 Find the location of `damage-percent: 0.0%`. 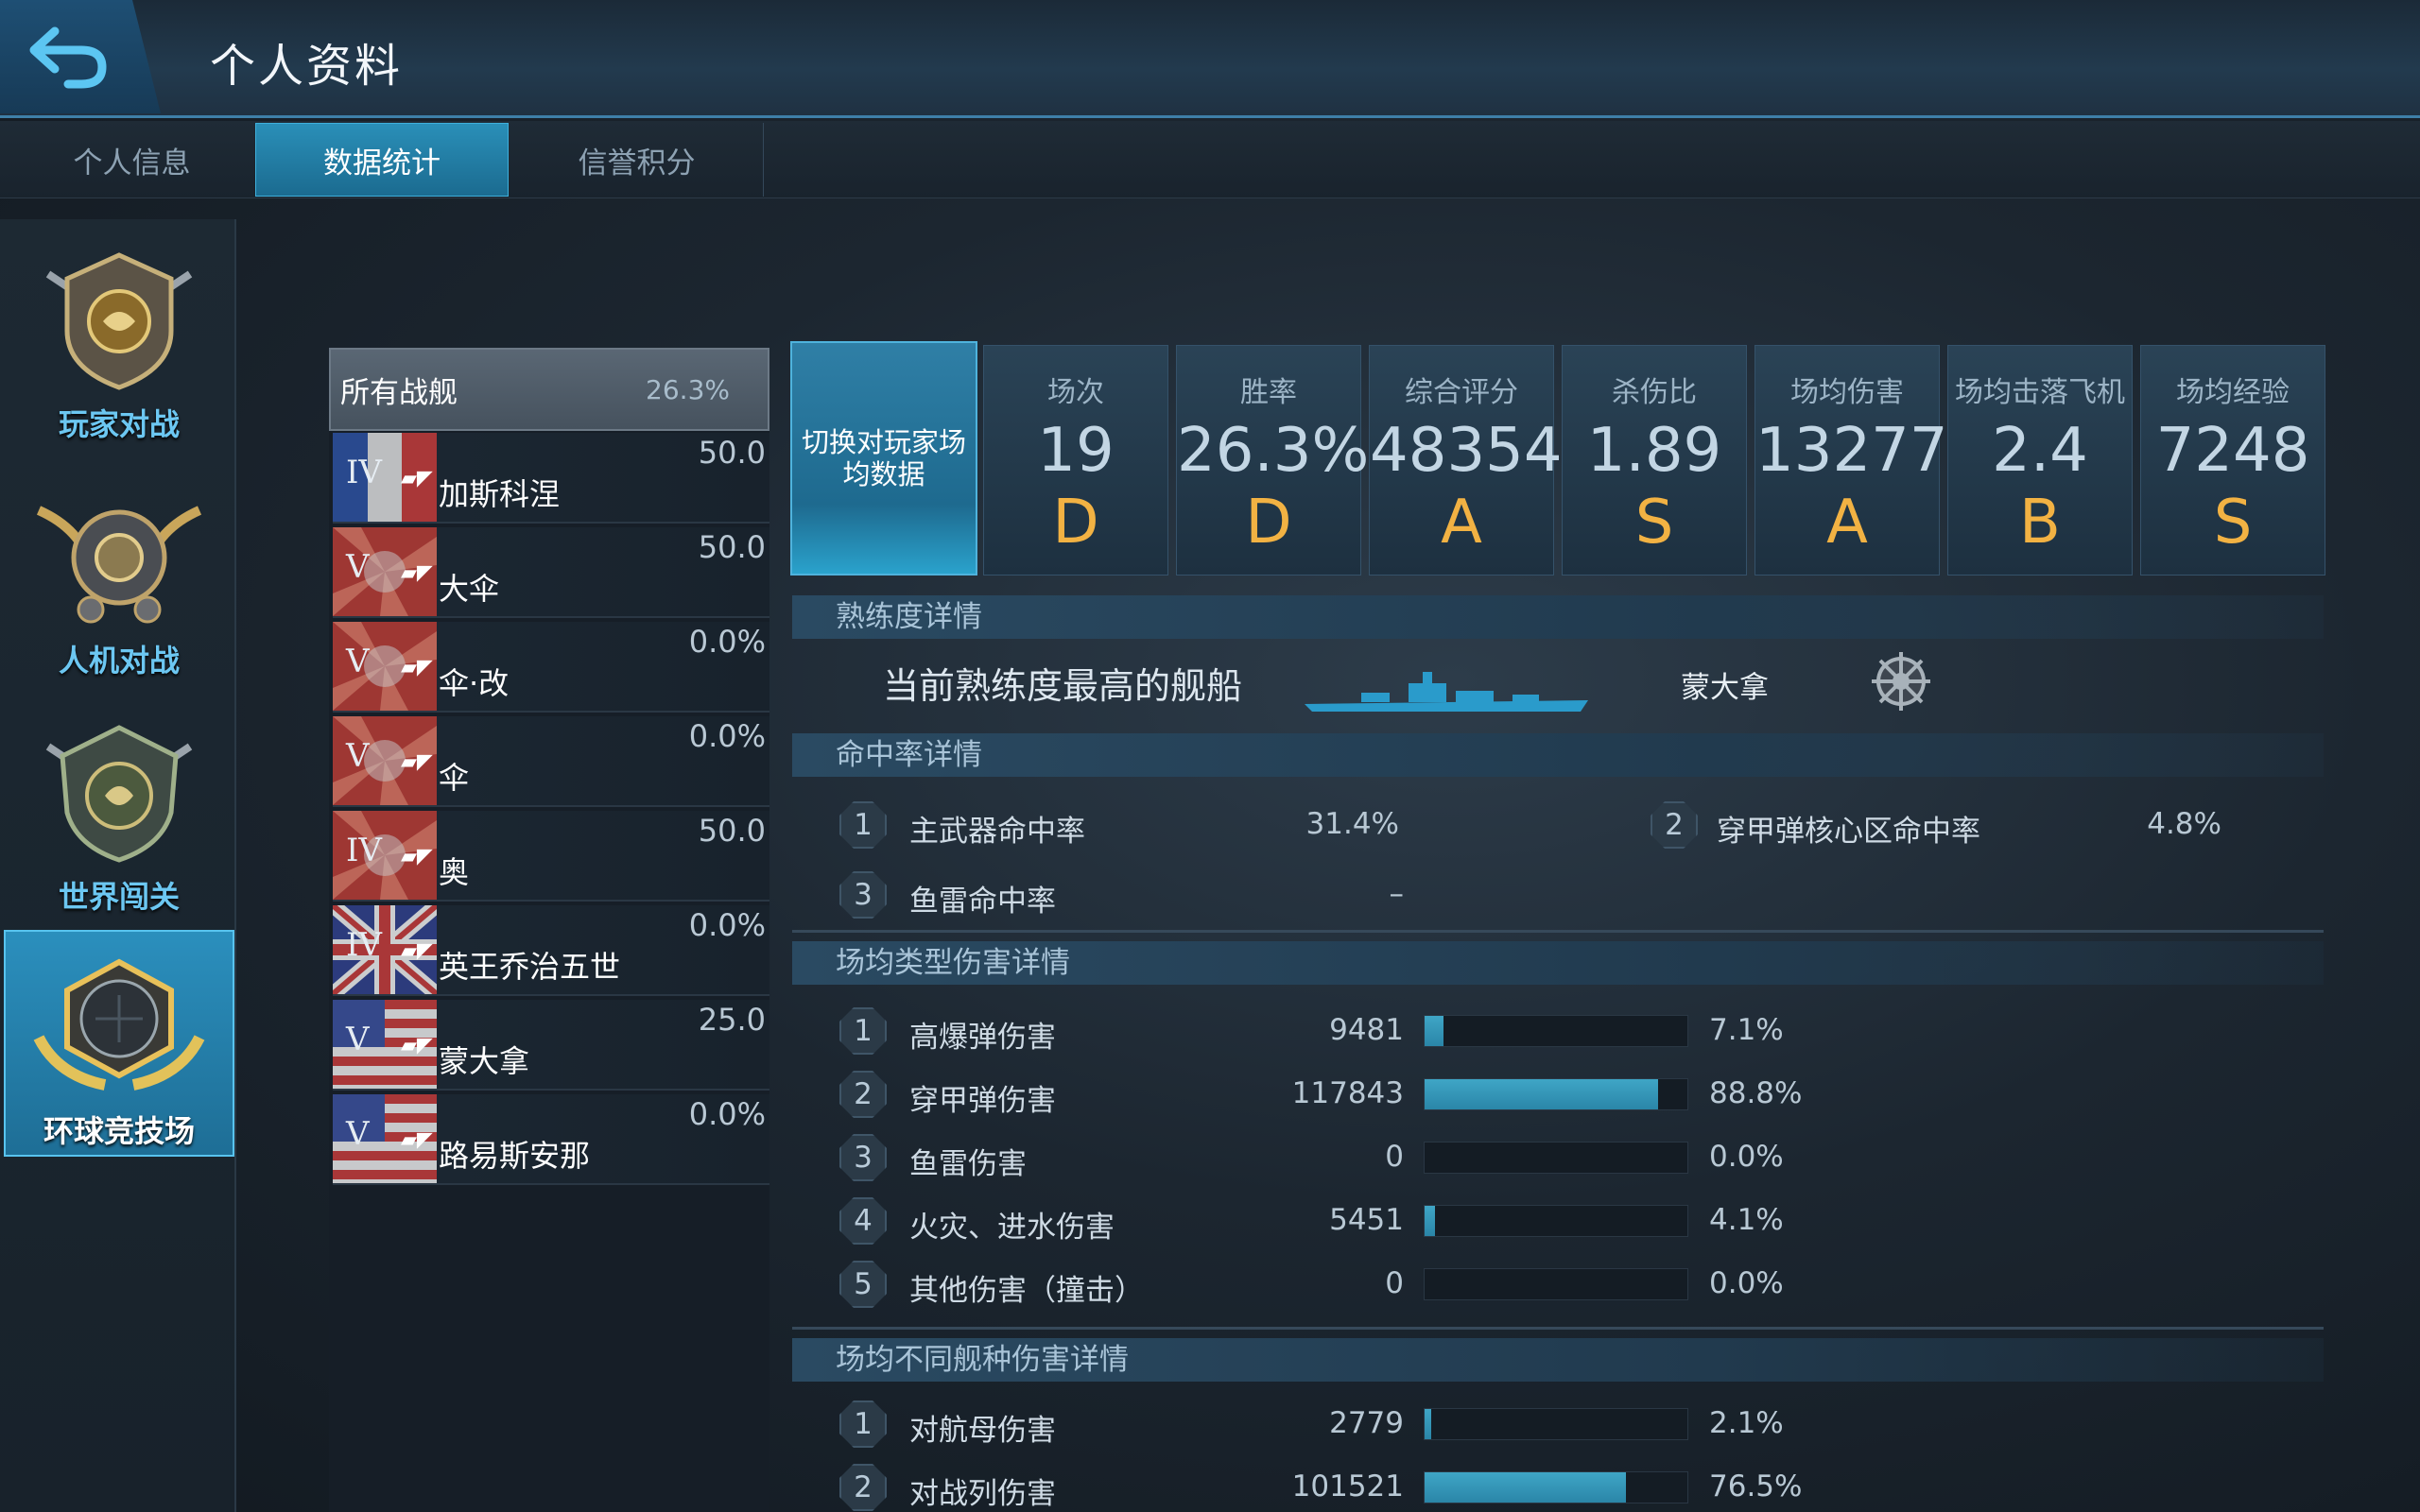

damage-percent: 0.0% is located at coordinates (1746, 1283).